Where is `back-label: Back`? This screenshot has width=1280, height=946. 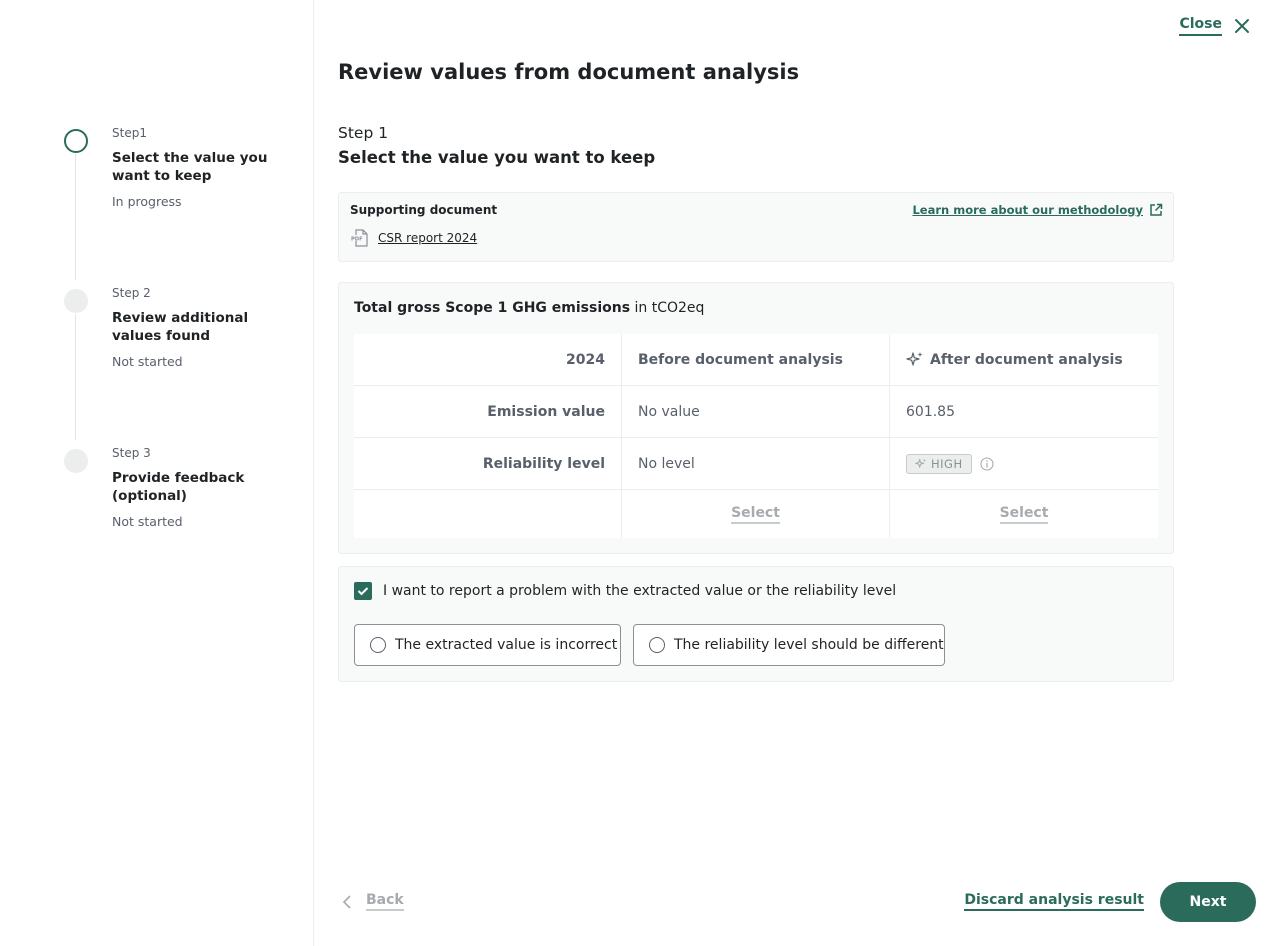 back-label: Back is located at coordinates (385, 901).